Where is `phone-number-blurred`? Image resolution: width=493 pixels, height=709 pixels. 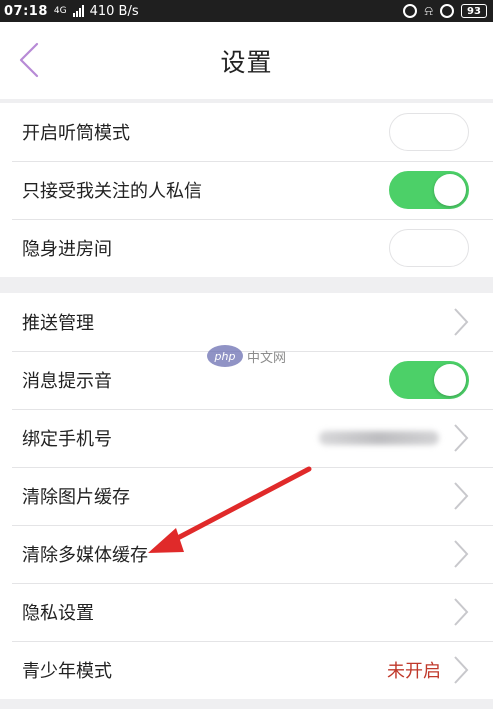 phone-number-blurred is located at coordinates (379, 438).